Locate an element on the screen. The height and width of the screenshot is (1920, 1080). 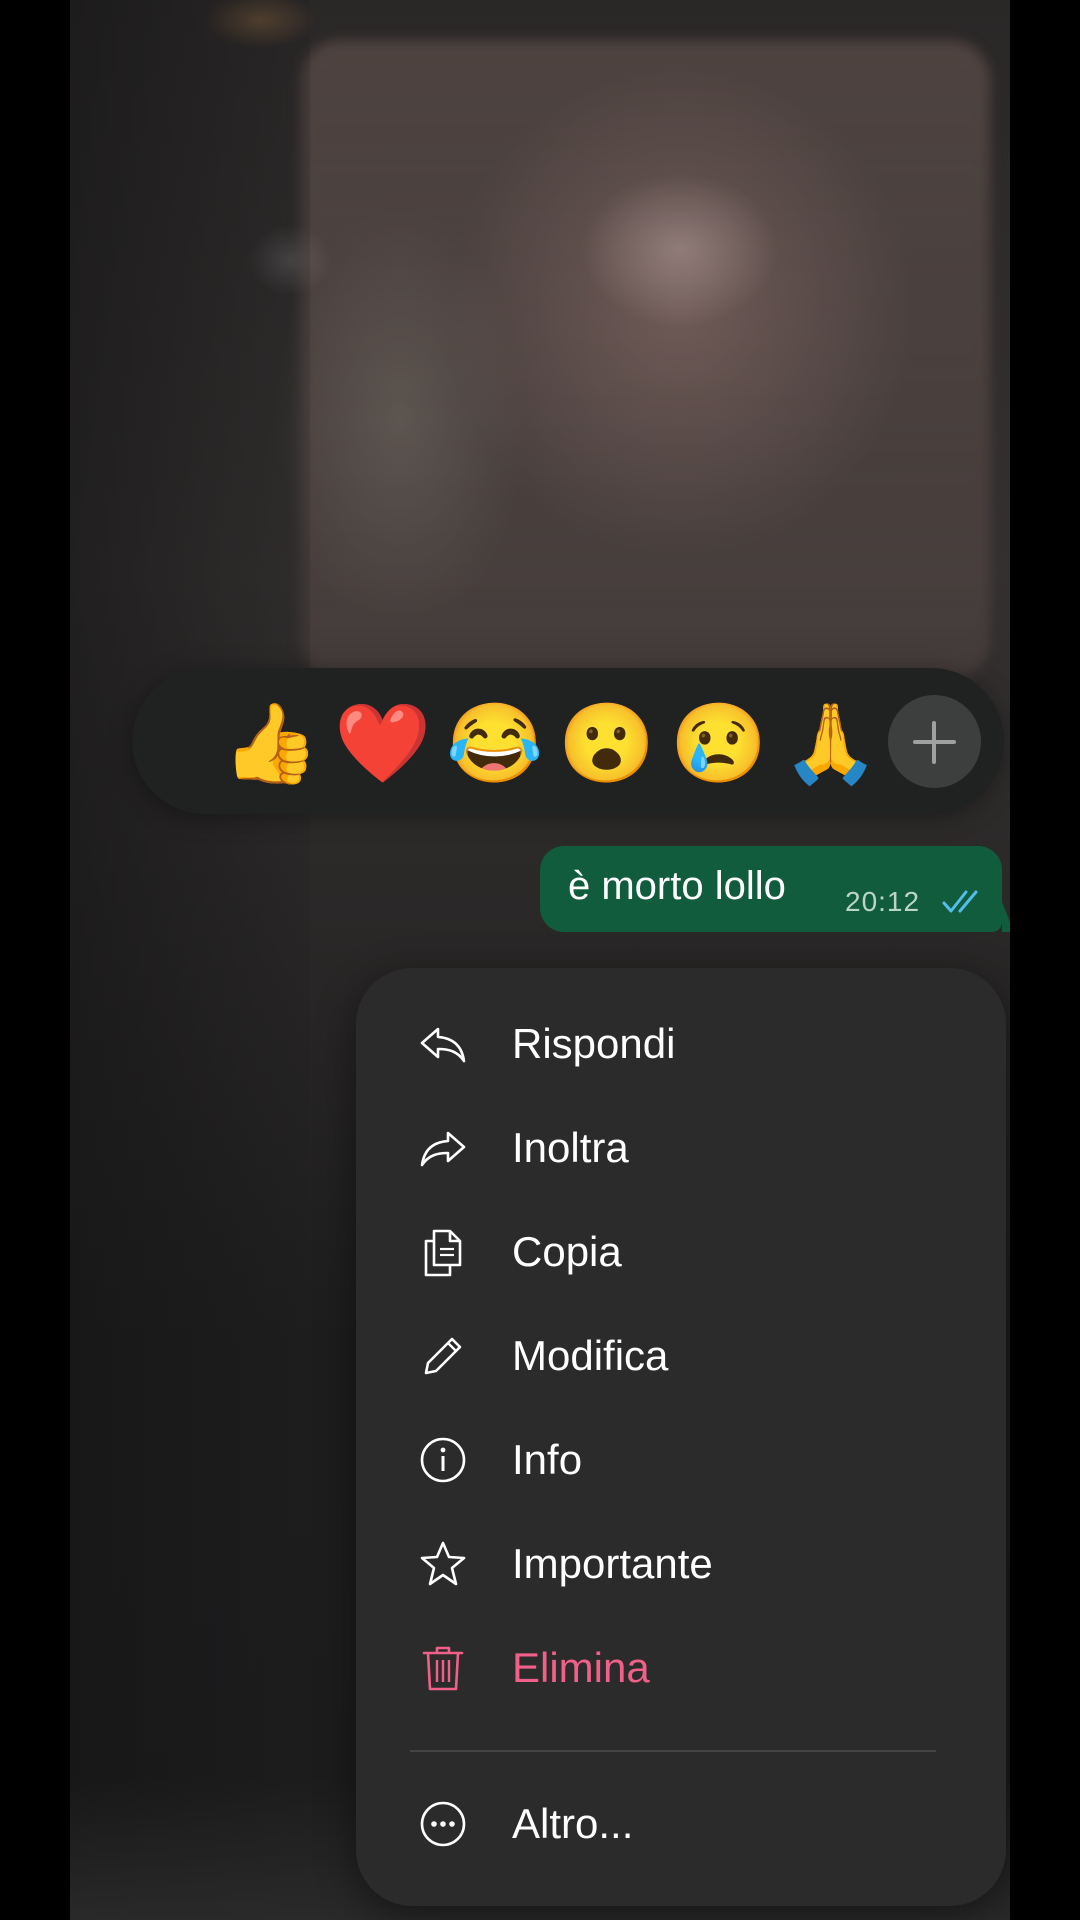
menu-item-label: Info is located at coordinates (547, 1459).